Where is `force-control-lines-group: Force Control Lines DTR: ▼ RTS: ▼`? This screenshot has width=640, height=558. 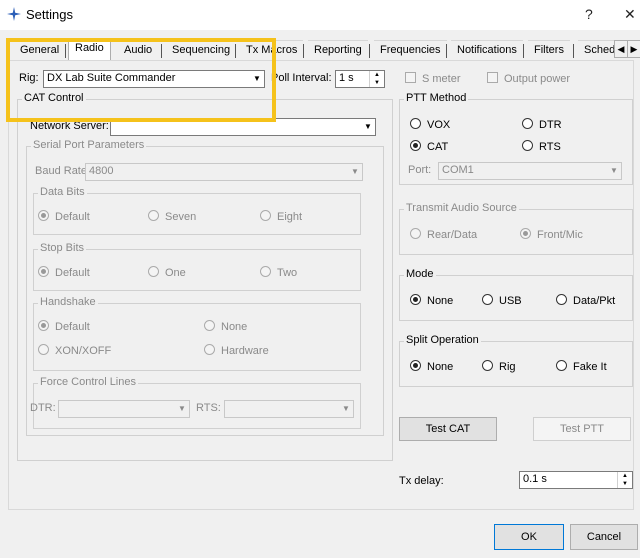
force-control-lines-group: Force Control Lines DTR: ▼ RTS: ▼ is located at coordinates (195, 402).